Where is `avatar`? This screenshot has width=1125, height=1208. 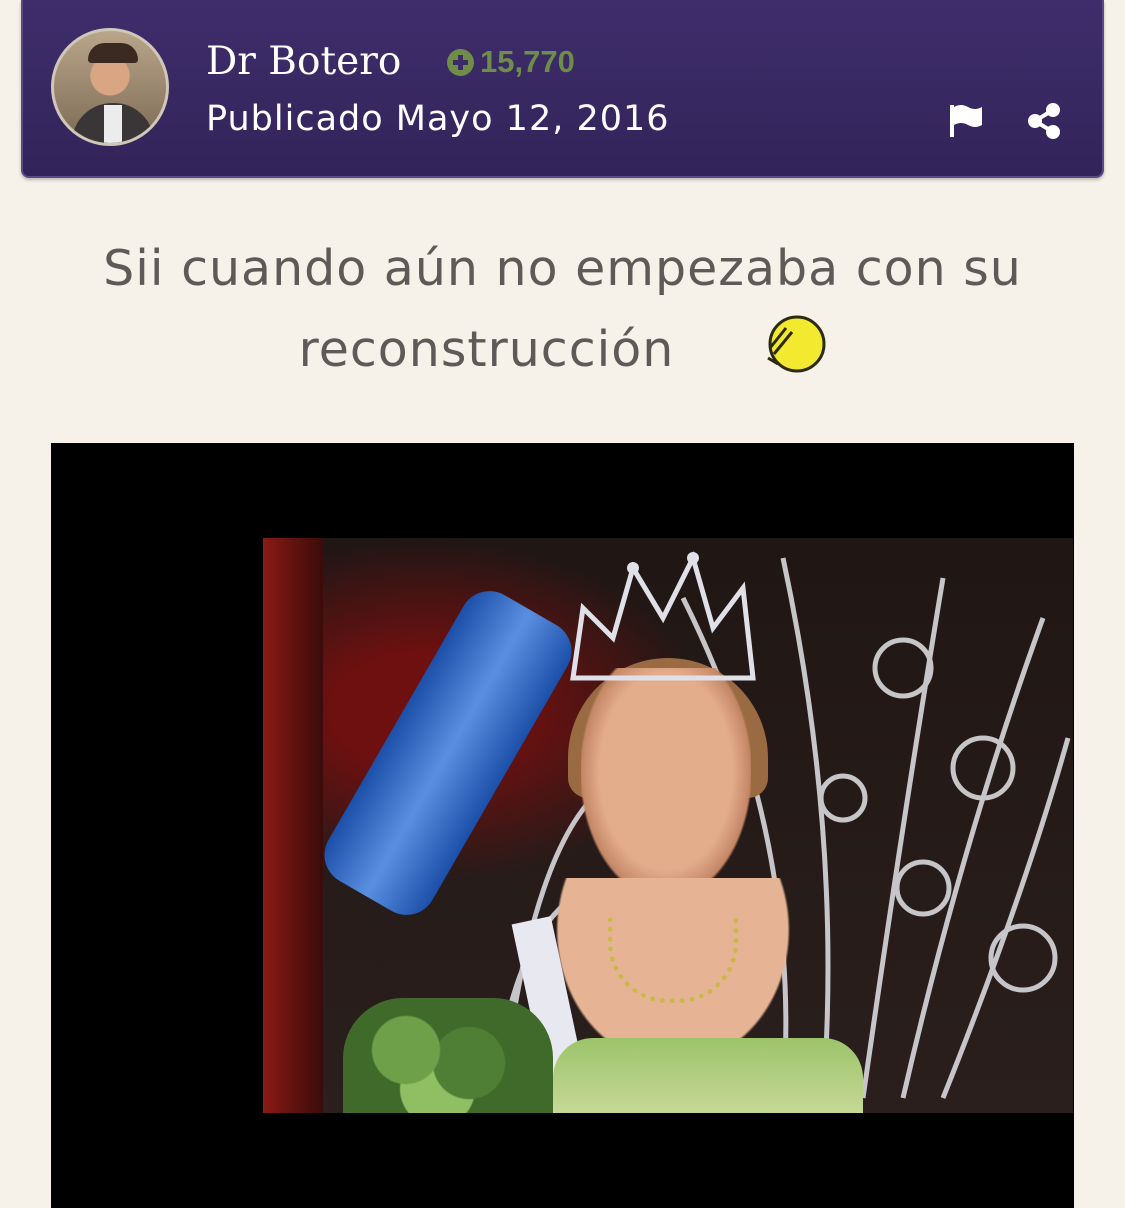
avatar is located at coordinates (110, 87).